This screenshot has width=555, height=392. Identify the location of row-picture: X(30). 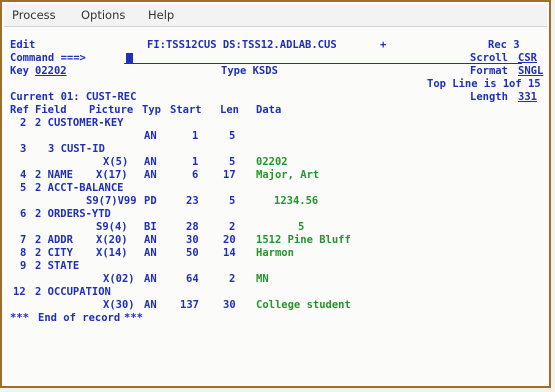
(119, 305).